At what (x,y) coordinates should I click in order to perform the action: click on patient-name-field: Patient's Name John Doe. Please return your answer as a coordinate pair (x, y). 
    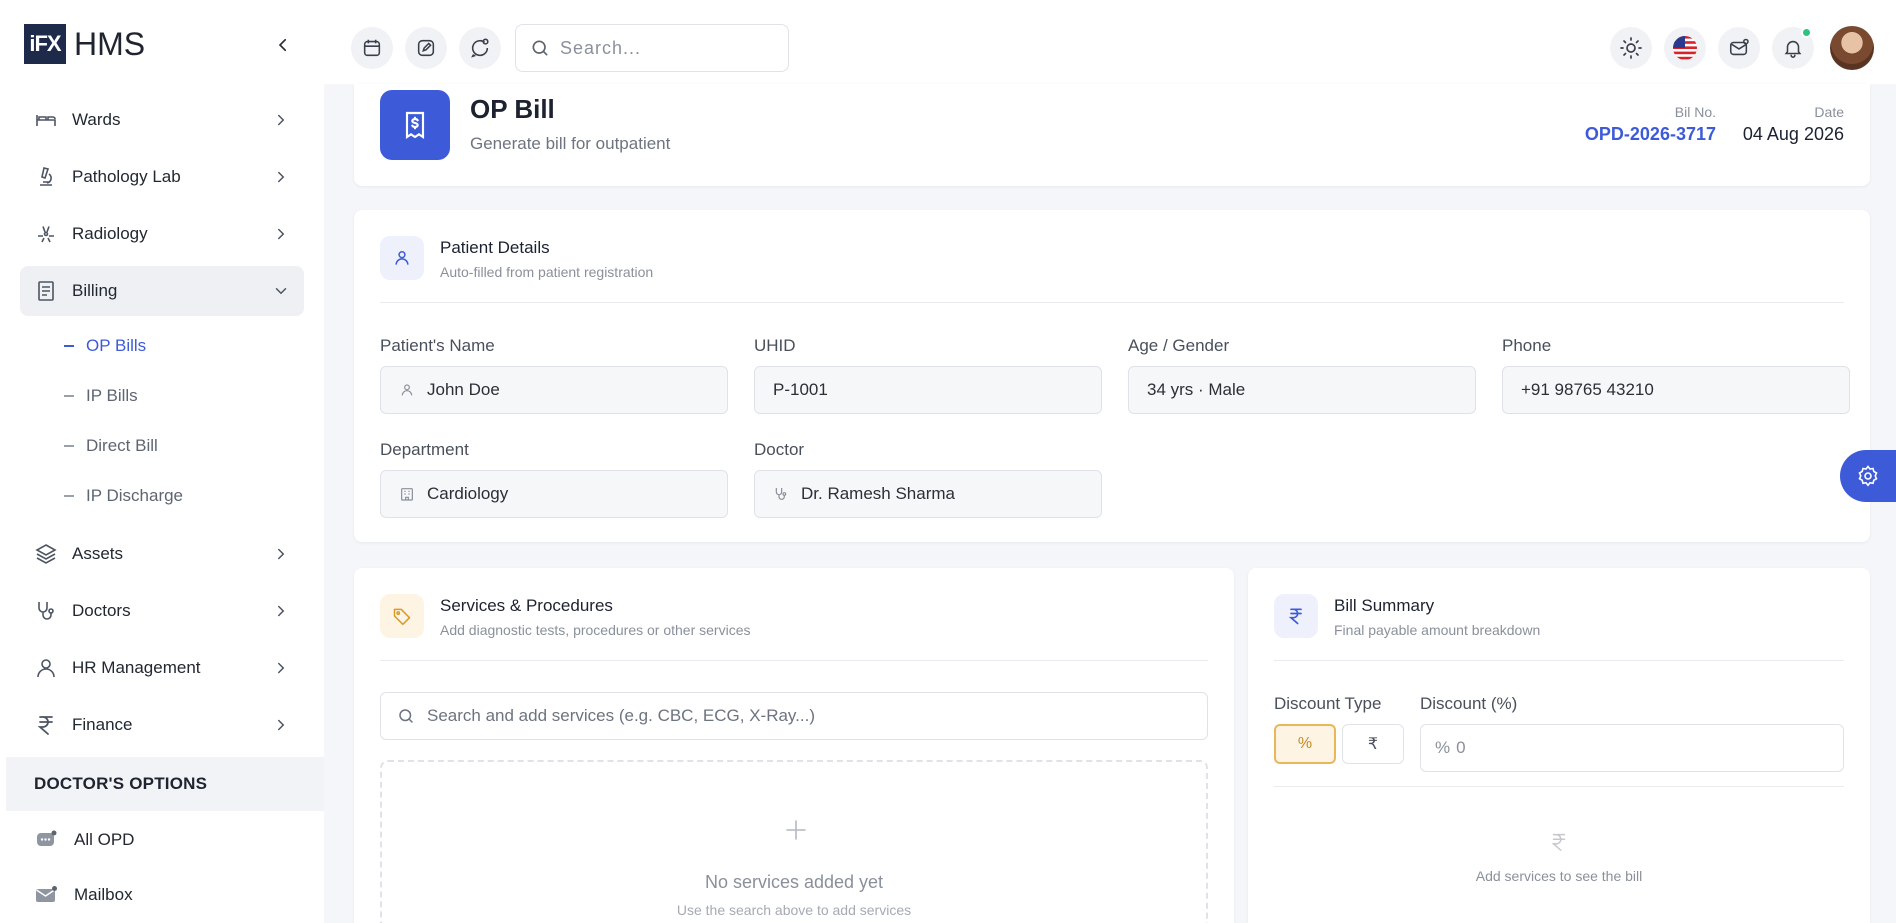
    Looking at the image, I should click on (554, 375).